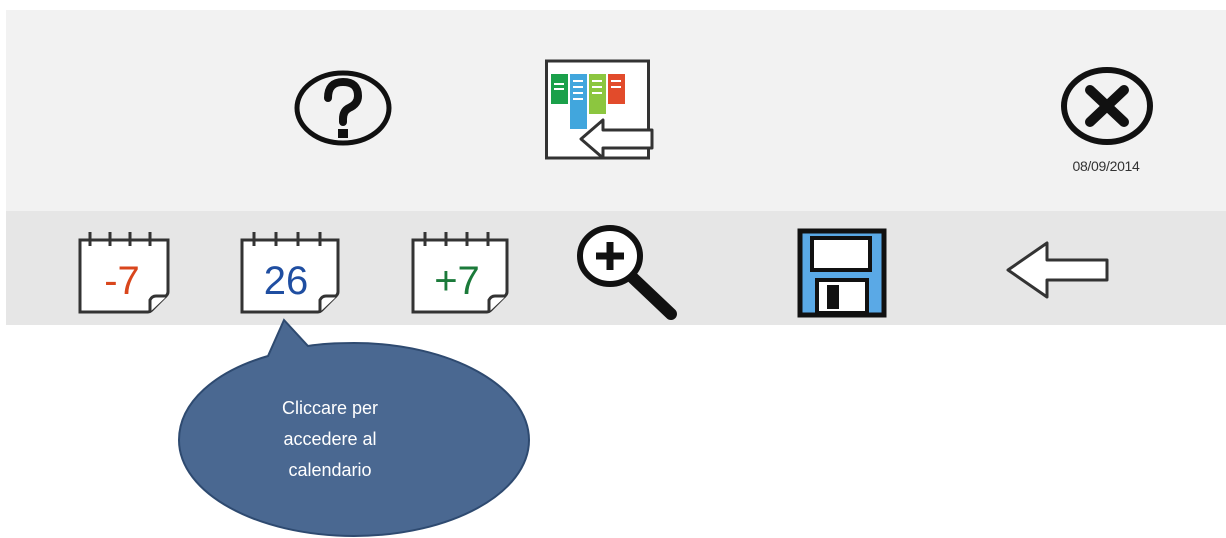  I want to click on save-button, so click(842, 273).